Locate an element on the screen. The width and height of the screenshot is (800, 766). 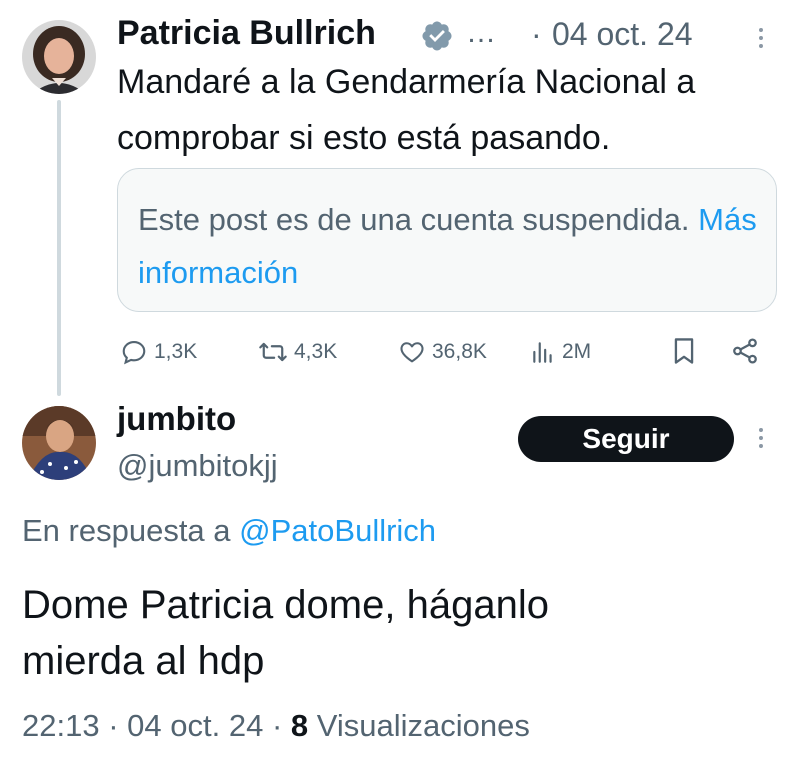
reply-views-count: 8 is located at coordinates (299, 725).